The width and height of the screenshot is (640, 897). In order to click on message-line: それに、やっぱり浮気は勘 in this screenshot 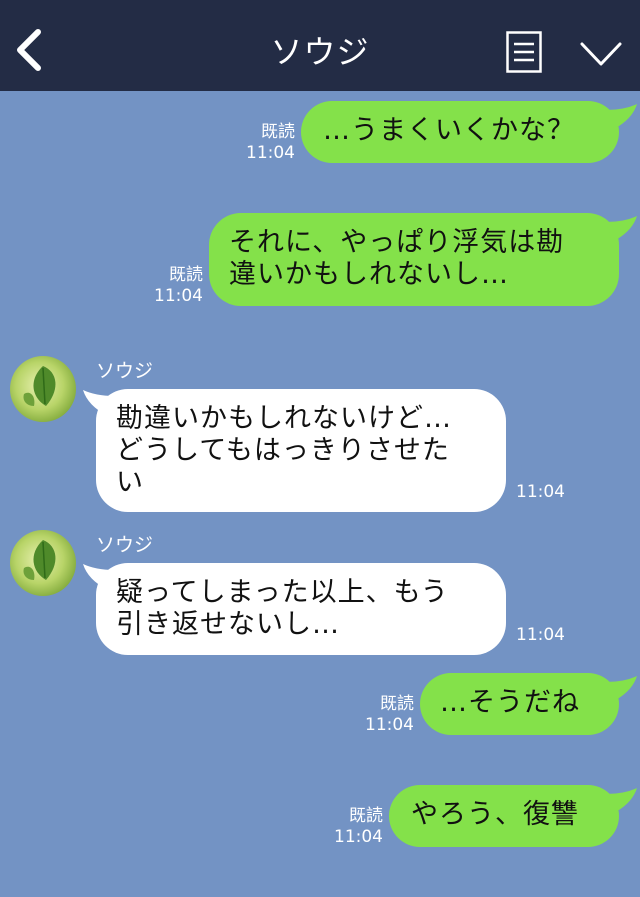, I will do `click(397, 242)`.